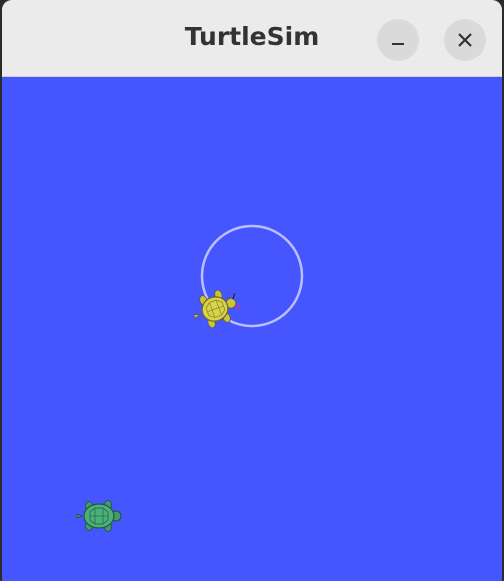  What do you see at coordinates (398, 44) in the screenshot?
I see `minimize-icon` at bounding box center [398, 44].